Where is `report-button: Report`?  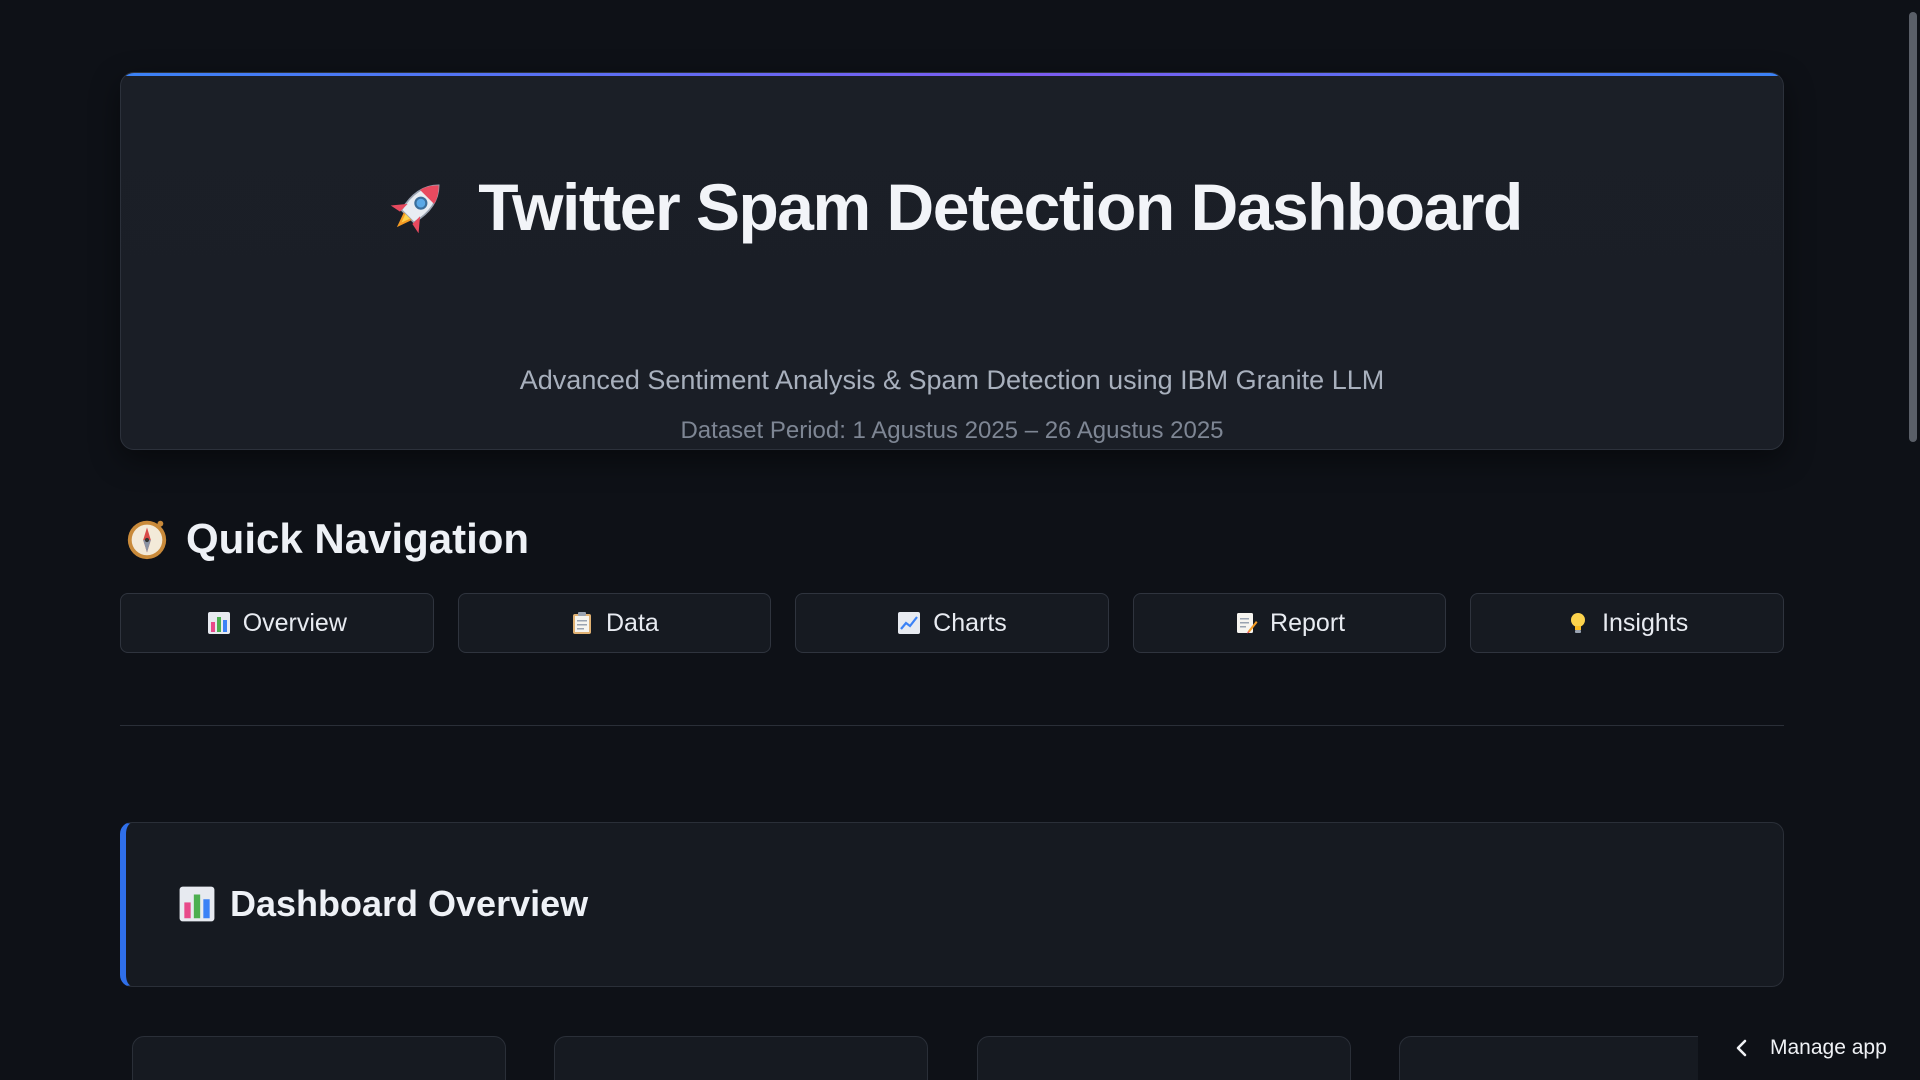 report-button: Report is located at coordinates (1289, 623).